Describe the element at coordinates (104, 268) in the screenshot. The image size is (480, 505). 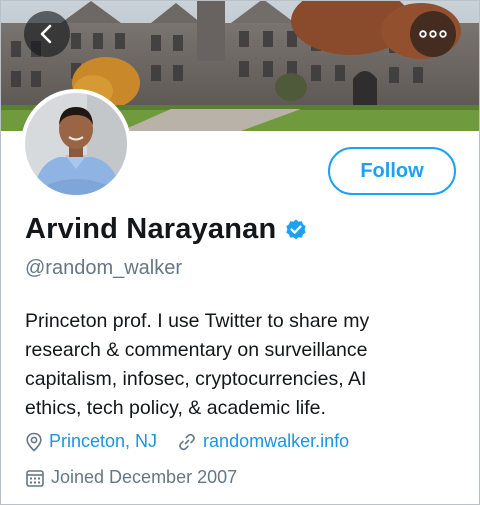
I see `profile-handle: @random_walker` at that location.